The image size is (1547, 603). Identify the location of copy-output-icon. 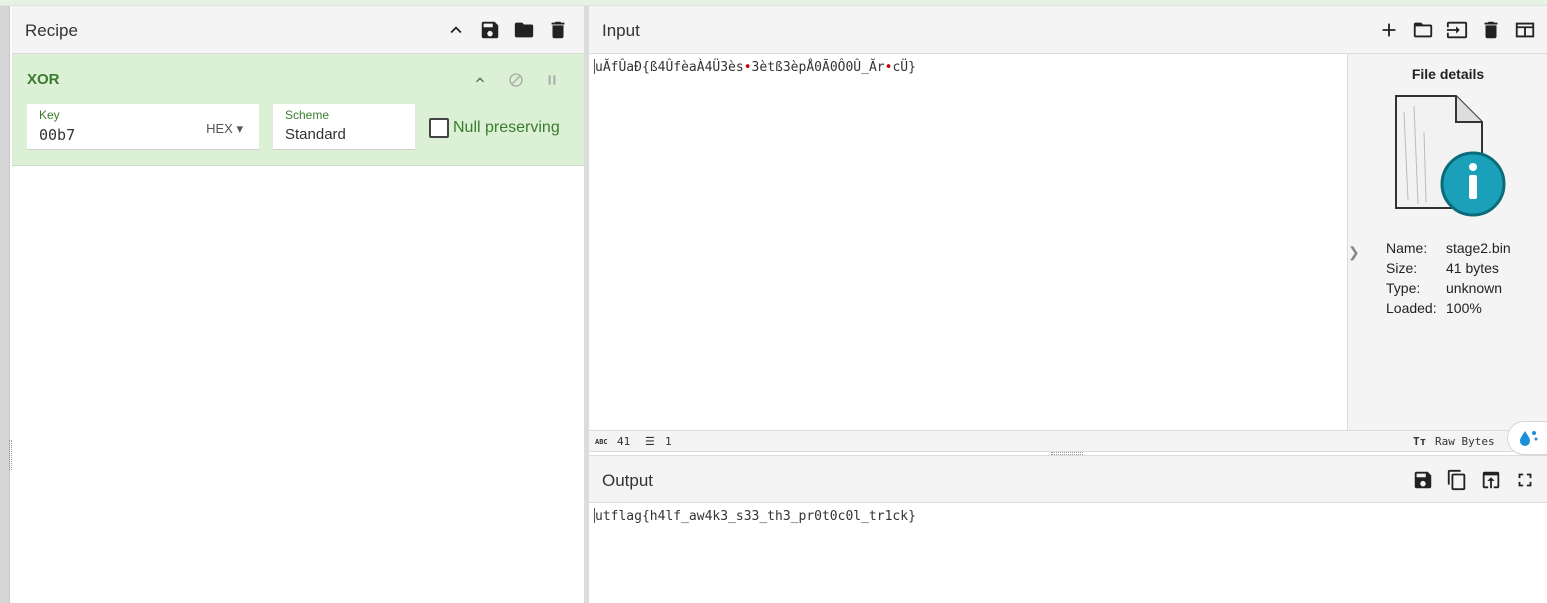
(1457, 480).